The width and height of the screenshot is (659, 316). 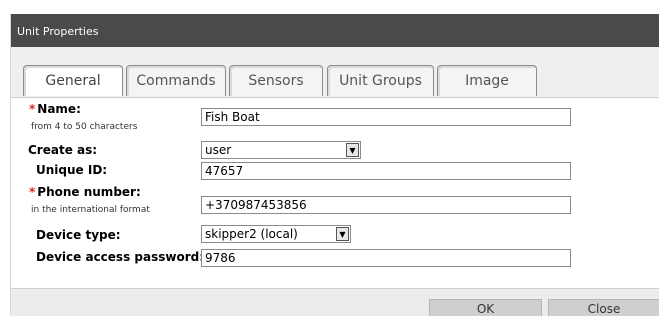 I want to click on tab-general: General, so click(x=73, y=80).